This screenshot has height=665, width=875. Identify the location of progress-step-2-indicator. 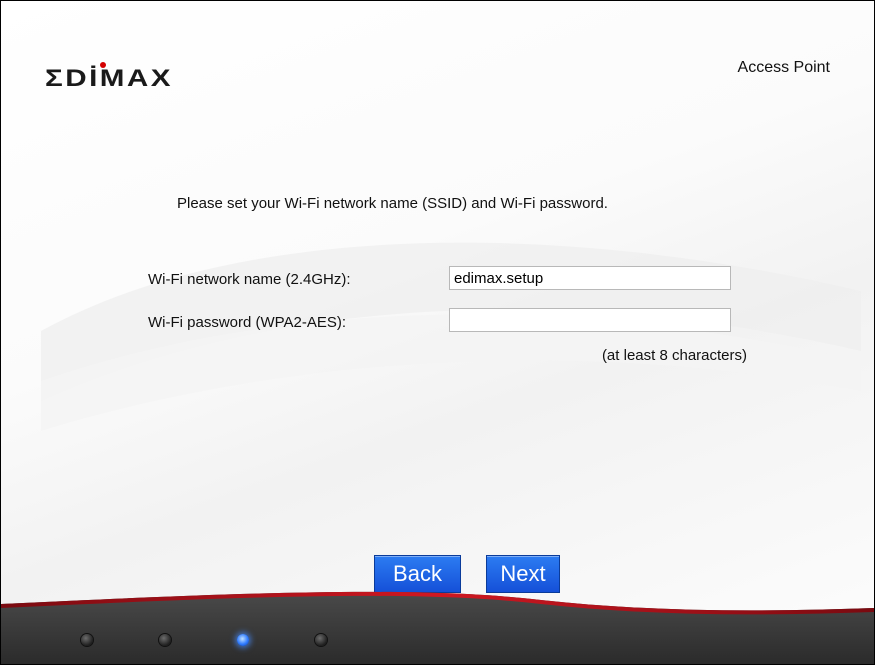
(165, 640).